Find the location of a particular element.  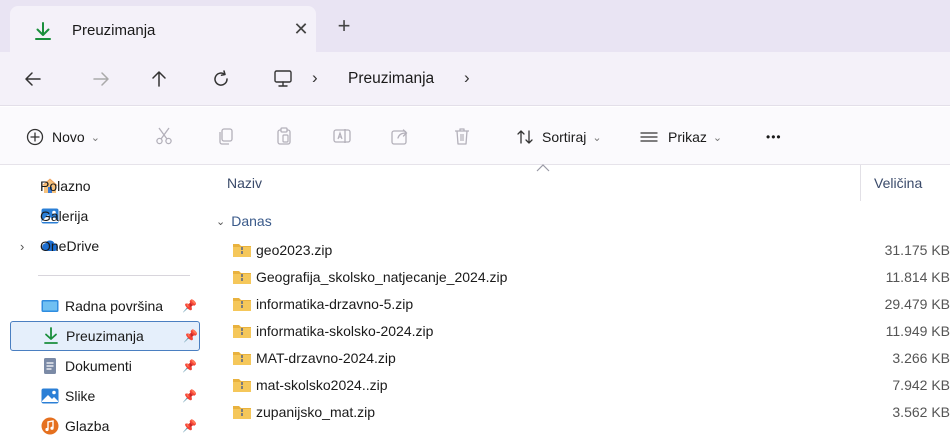

sort-ascending-icon is located at coordinates (543, 169).